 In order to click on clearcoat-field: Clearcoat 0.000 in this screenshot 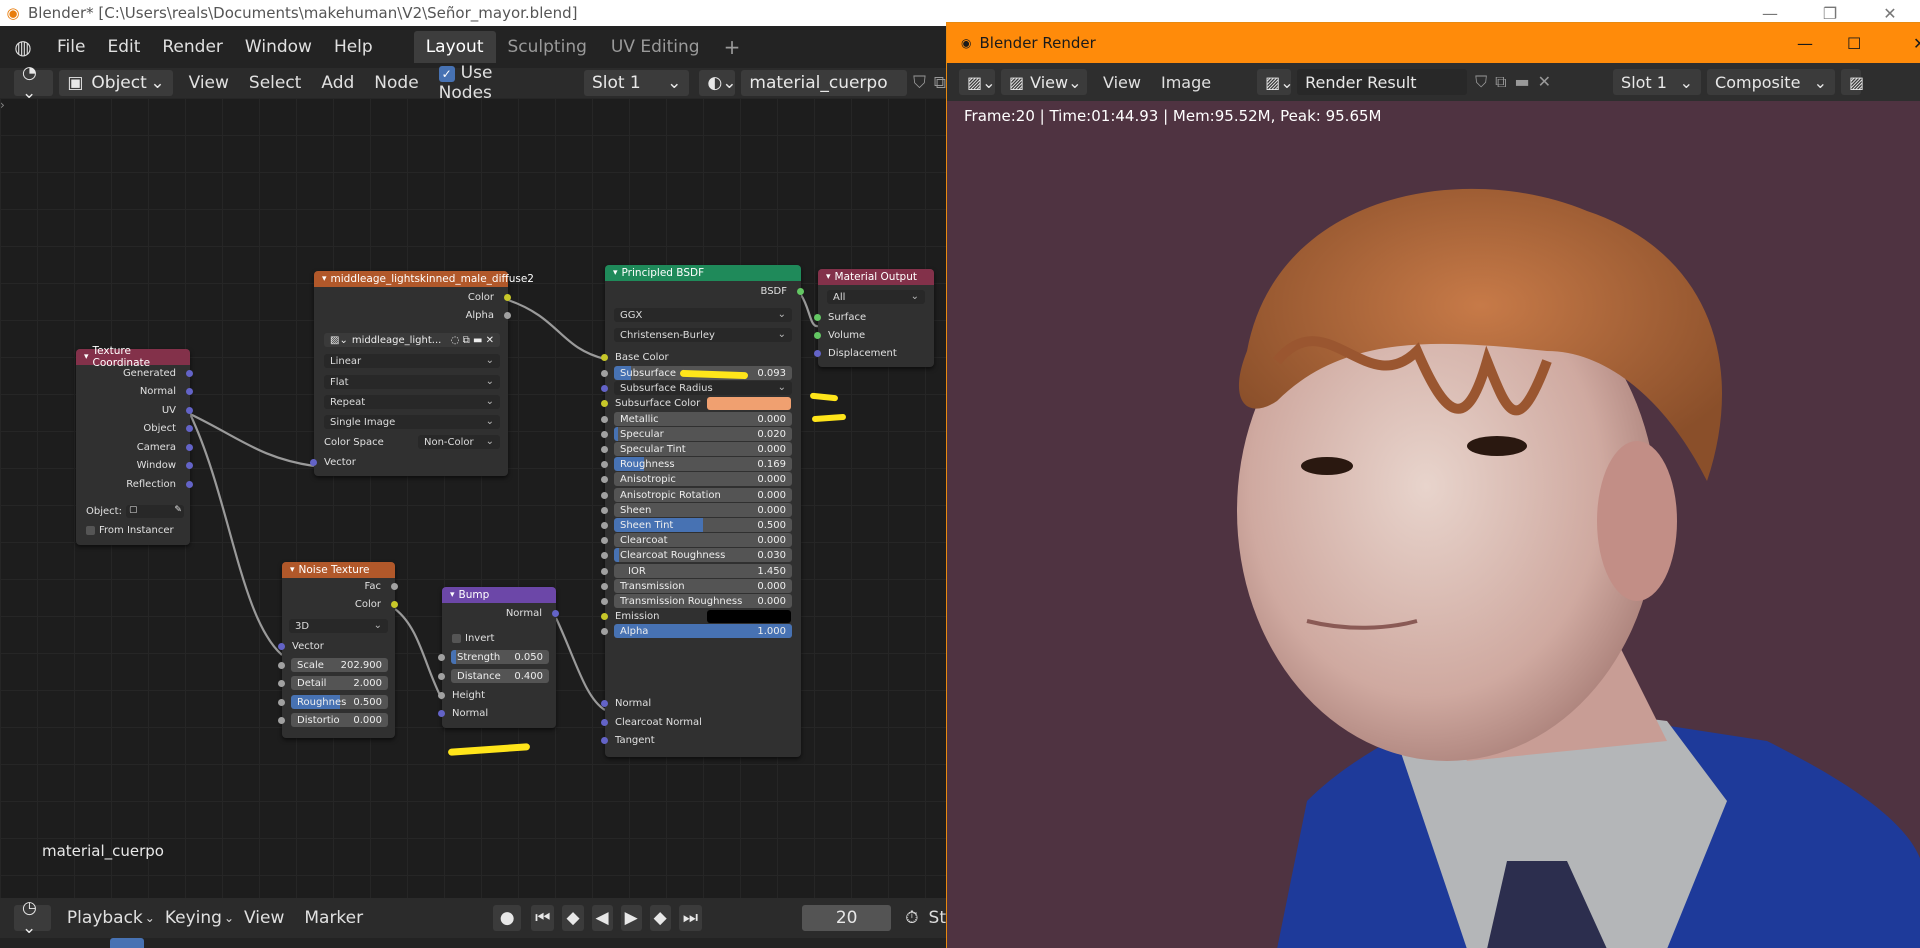, I will do `click(703, 540)`.